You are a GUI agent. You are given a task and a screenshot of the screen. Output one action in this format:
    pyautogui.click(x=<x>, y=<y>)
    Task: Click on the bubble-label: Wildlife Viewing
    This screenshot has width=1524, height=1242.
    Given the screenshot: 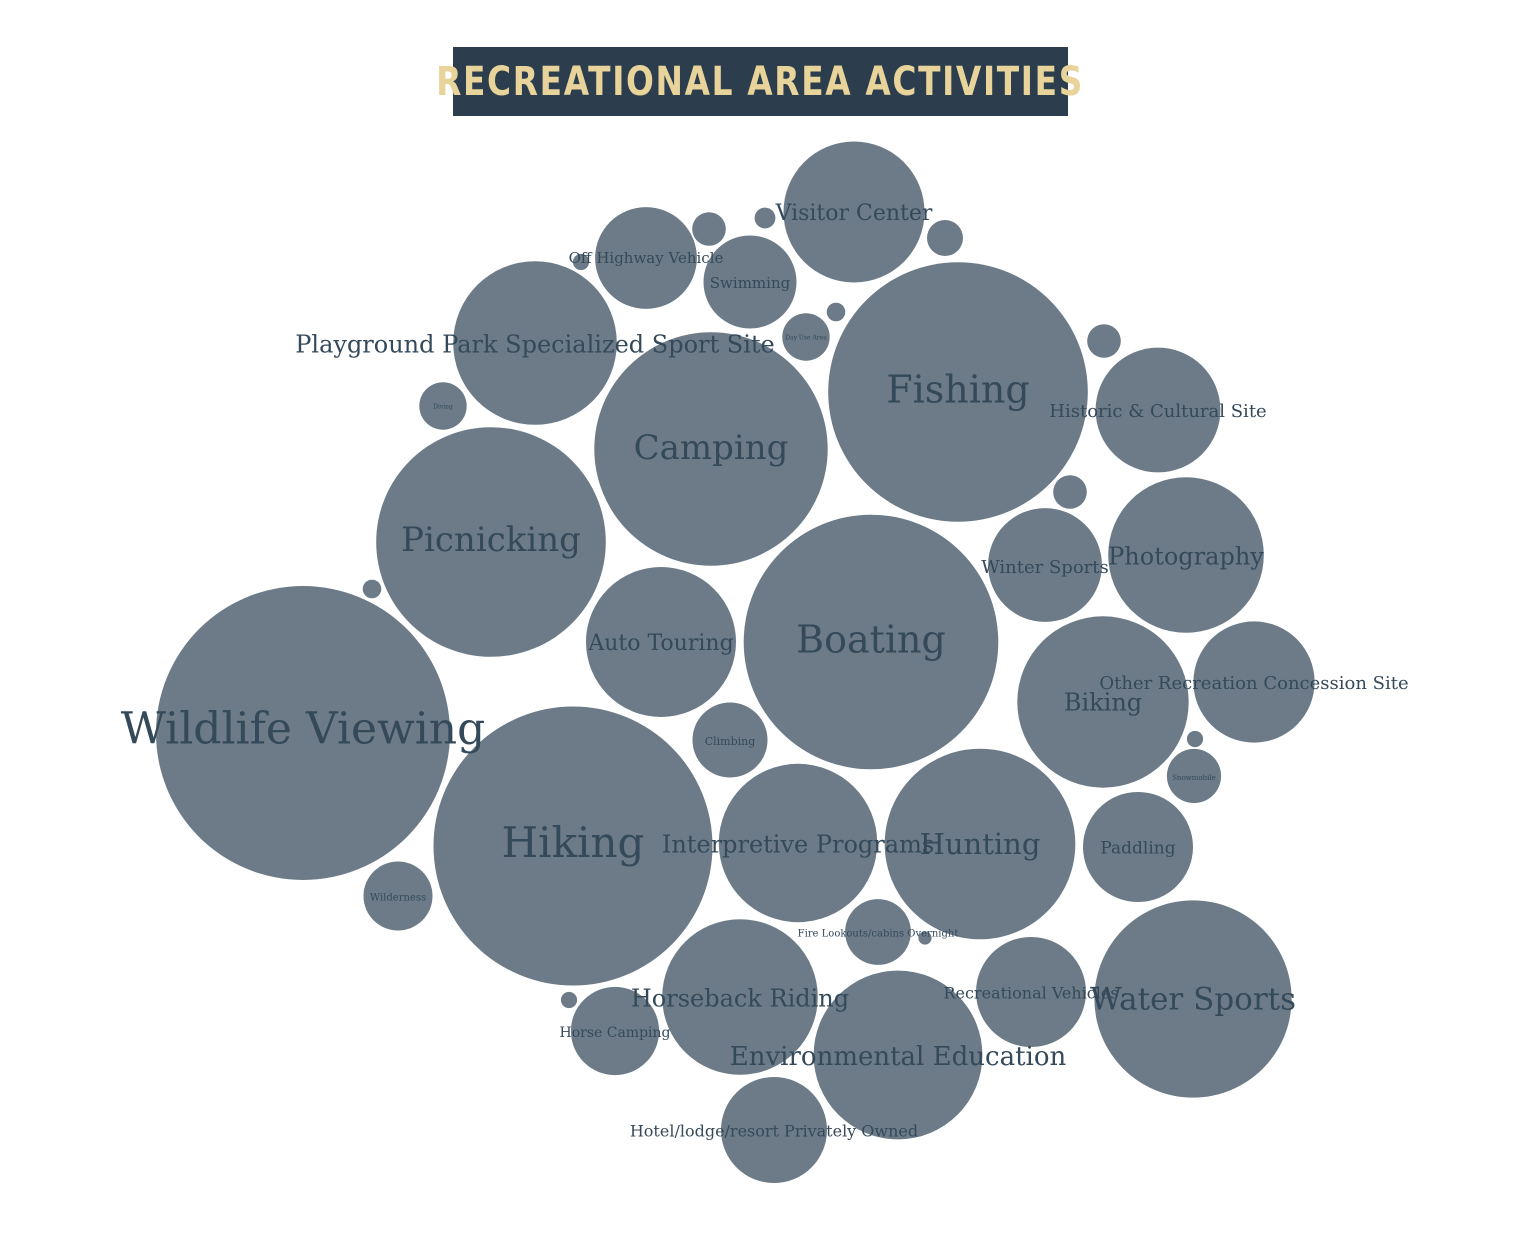 What is the action you would take?
    pyautogui.click(x=303, y=729)
    